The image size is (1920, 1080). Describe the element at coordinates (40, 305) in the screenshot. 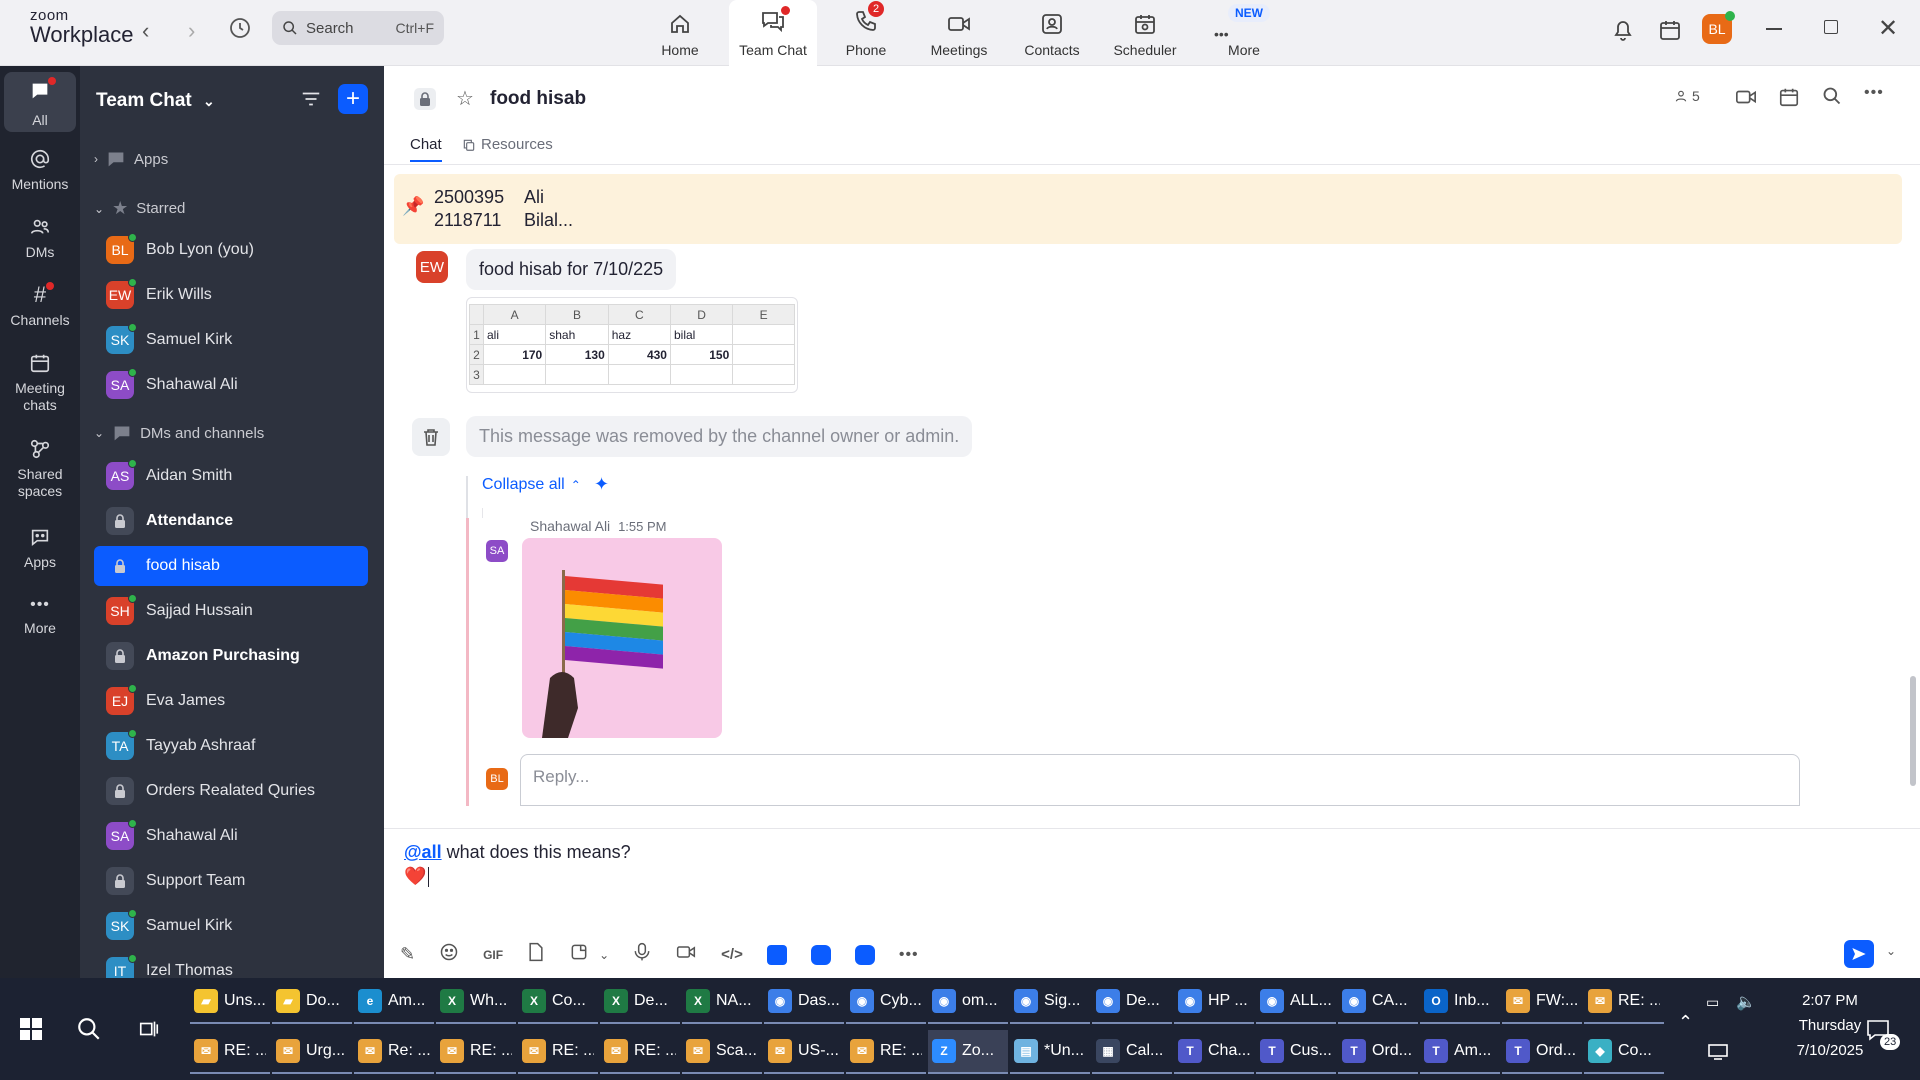

I see `rail-channels: # Channels` at that location.